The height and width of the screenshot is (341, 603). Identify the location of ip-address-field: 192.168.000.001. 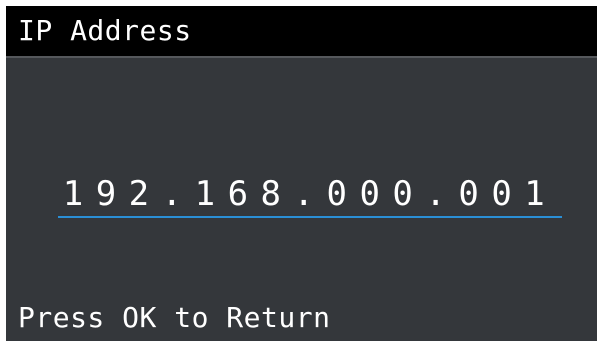
(310, 195).